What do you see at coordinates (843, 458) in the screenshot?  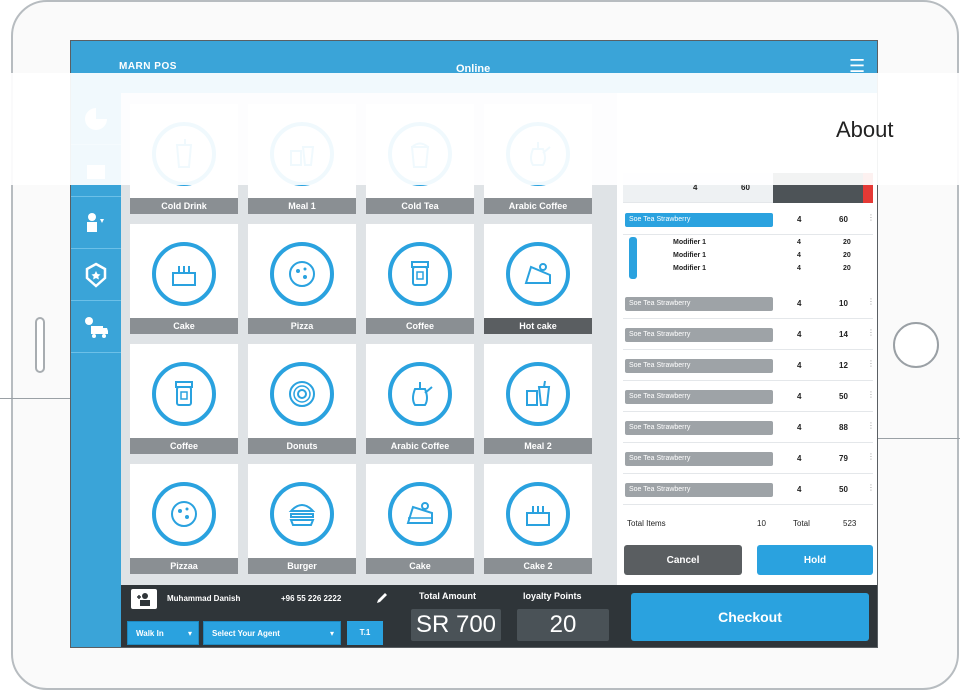 I see `order-price: 79` at bounding box center [843, 458].